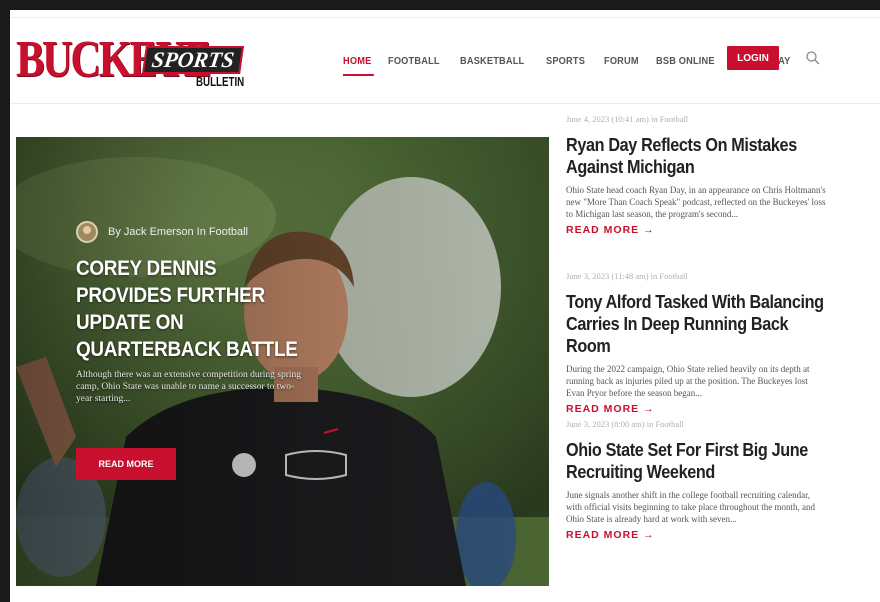  What do you see at coordinates (193, 60) in the screenshot?
I see `logo-script: SPORTS` at bounding box center [193, 60].